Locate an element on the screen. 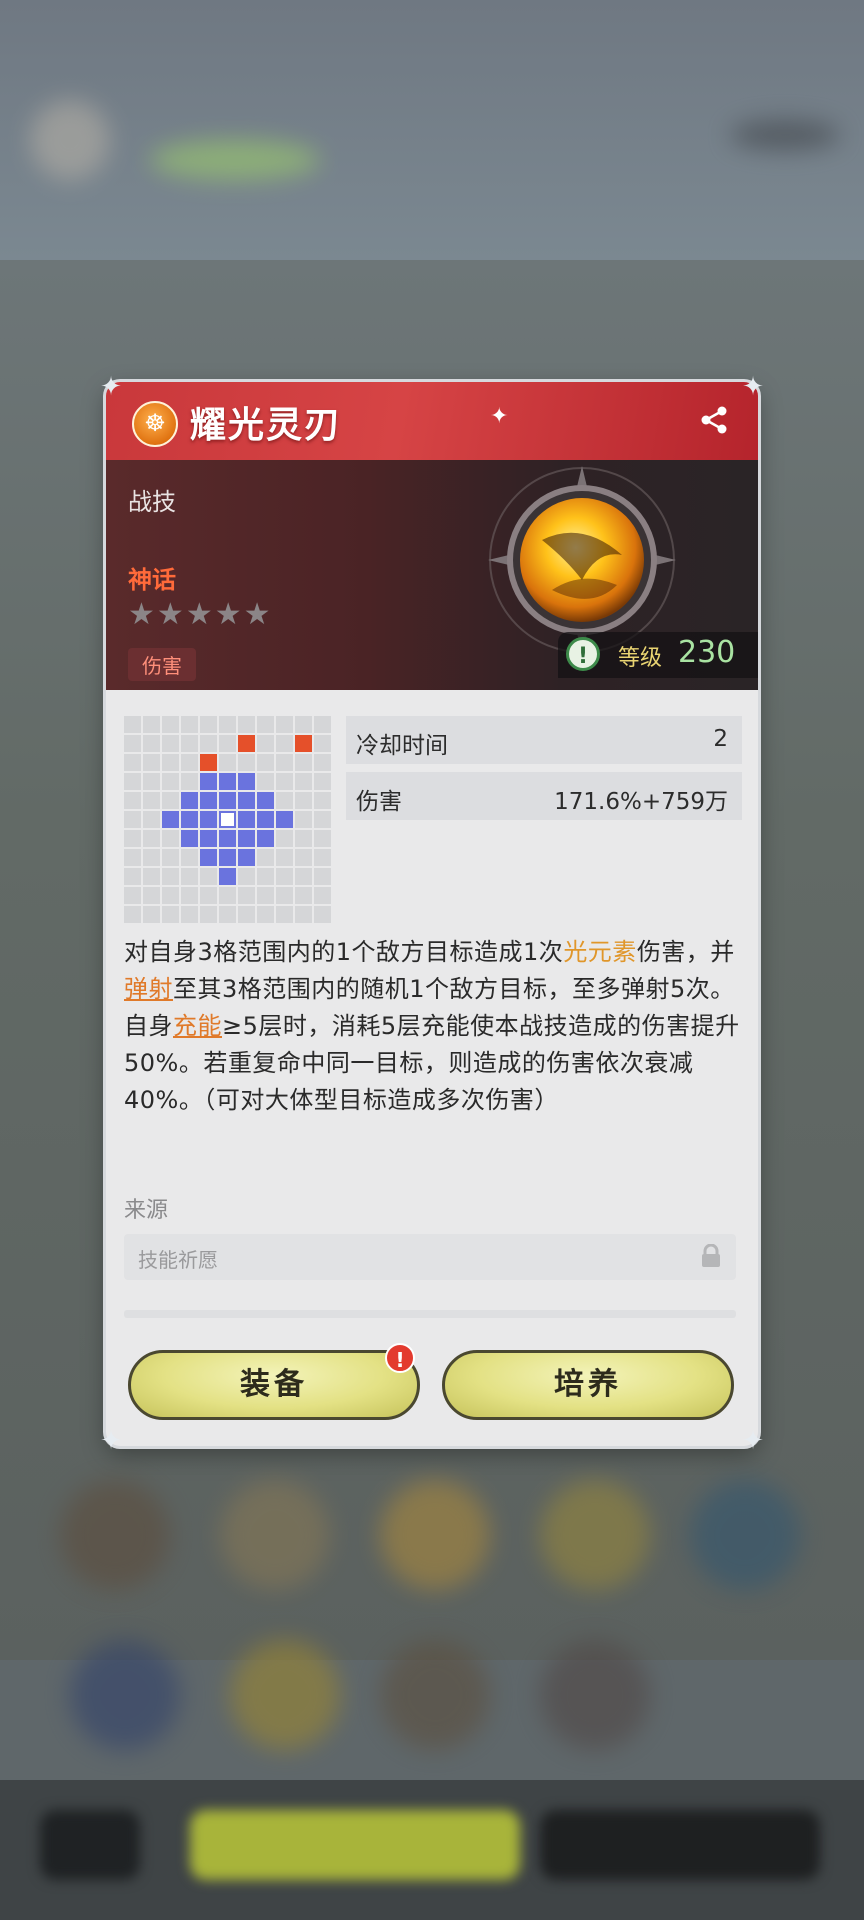  light-element-keyword: 光元素 is located at coordinates (600, 952).